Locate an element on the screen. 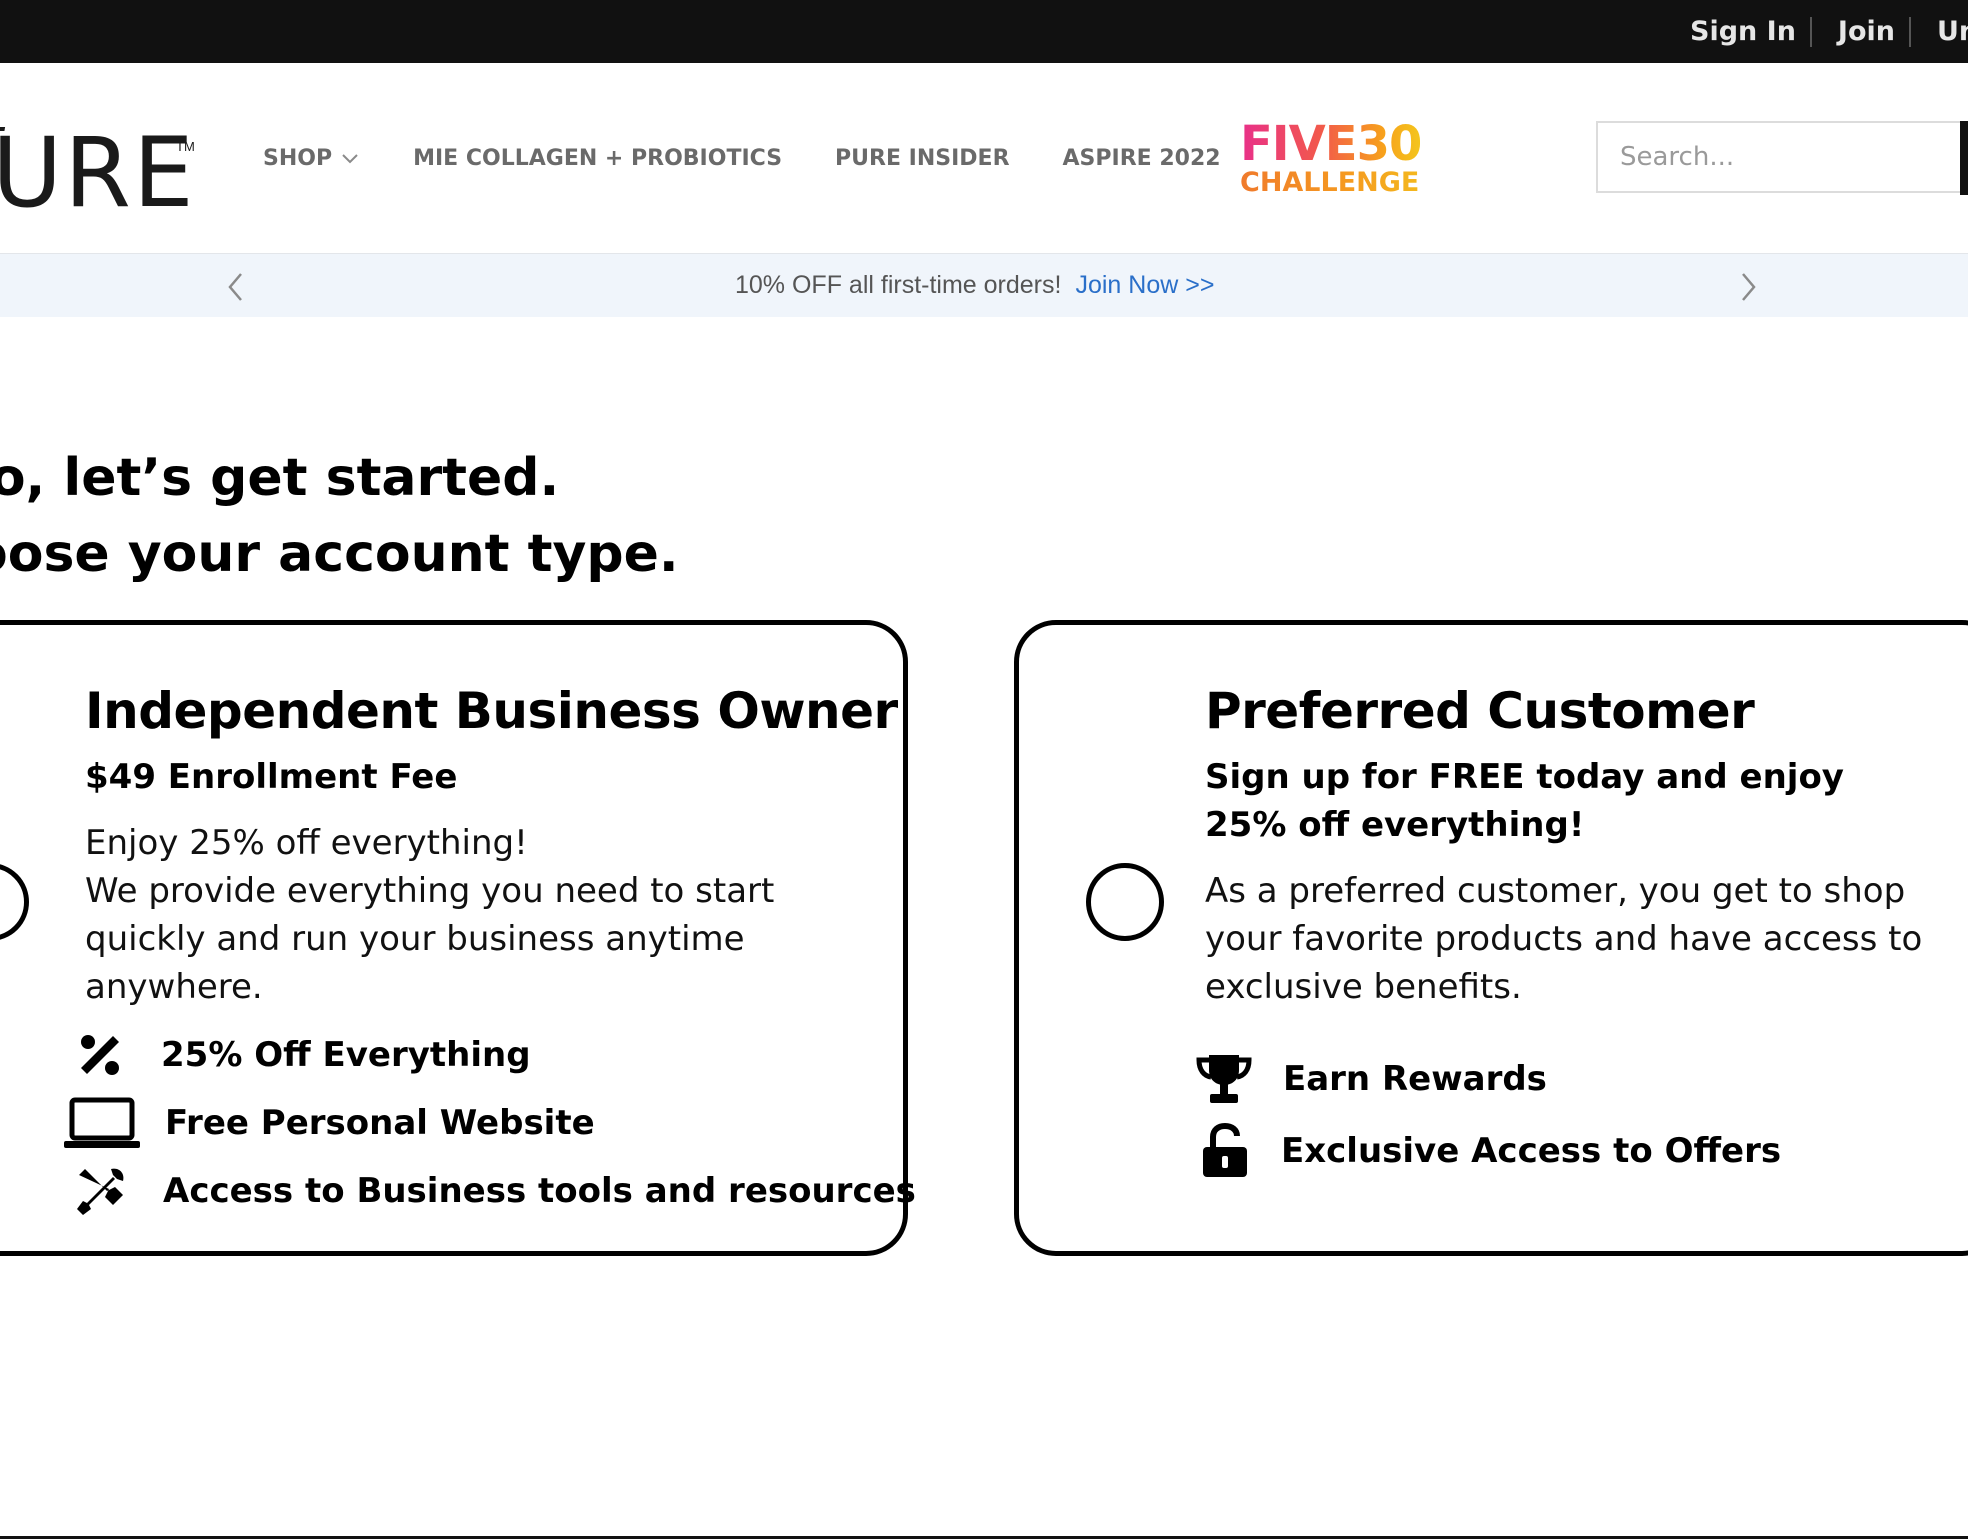 The image size is (1968, 1539). nav-shop: SHOP is located at coordinates (311, 158).